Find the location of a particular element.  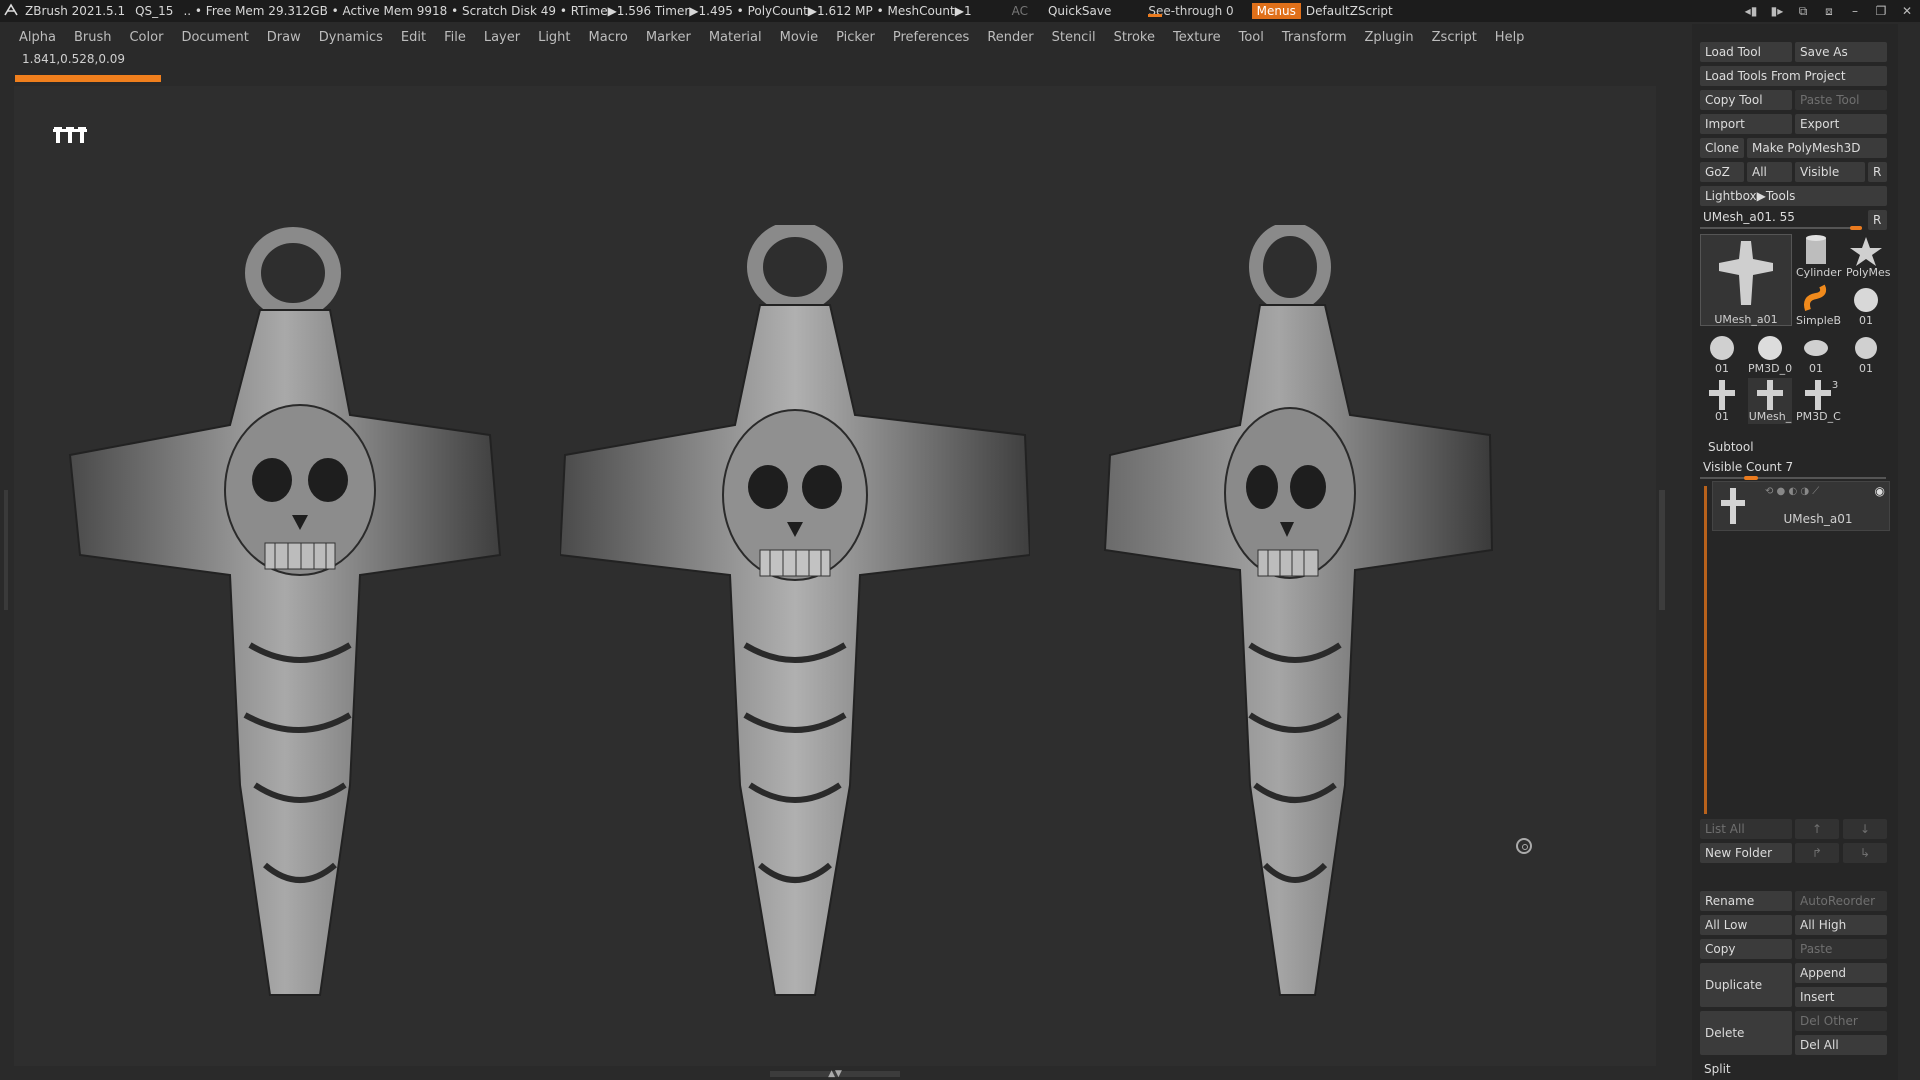

tool-thumb-01b: 01 is located at coordinates (1722, 353).